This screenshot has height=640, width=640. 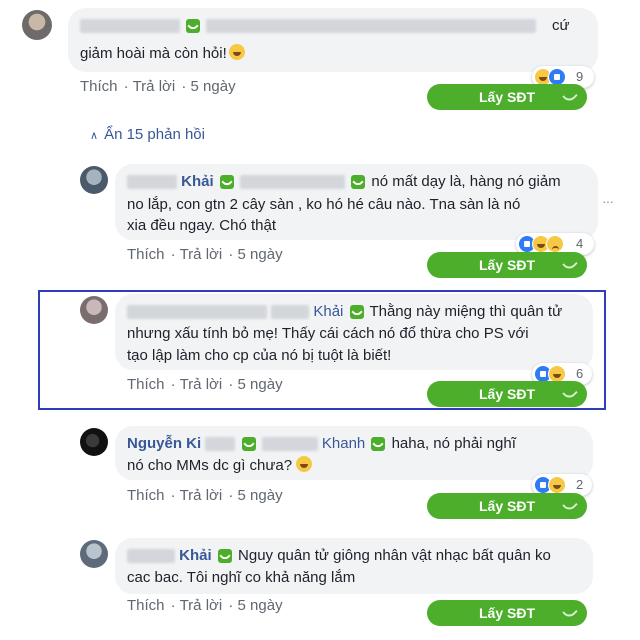 I want to click on comment-text, so click(x=308, y=25).